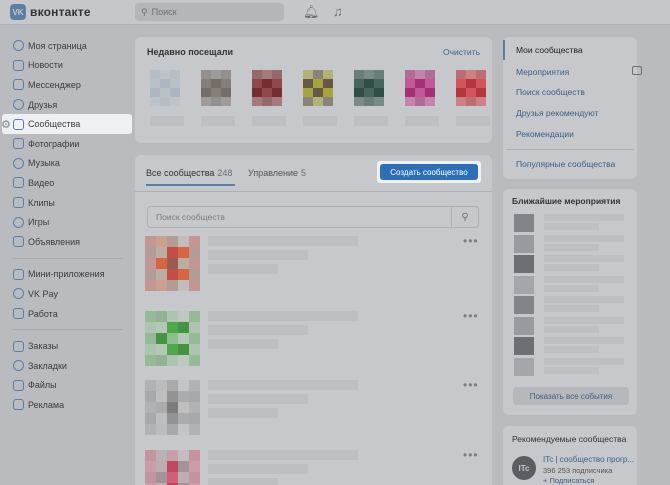  Describe the element at coordinates (311, 12) in the screenshot. I see `bell-icon: 🔔︎` at that location.